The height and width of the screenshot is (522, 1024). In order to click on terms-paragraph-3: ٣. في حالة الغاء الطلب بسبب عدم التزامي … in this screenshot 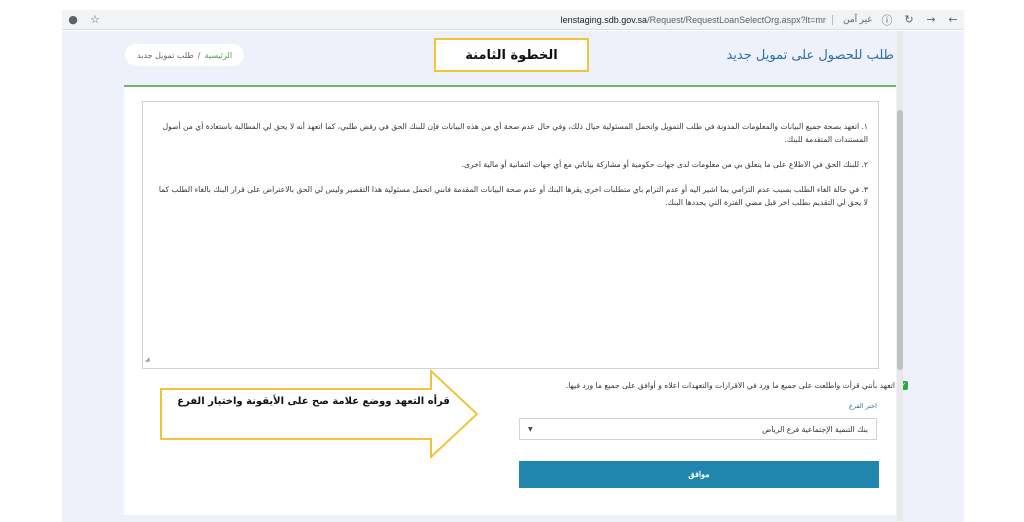, I will do `click(513, 196)`.